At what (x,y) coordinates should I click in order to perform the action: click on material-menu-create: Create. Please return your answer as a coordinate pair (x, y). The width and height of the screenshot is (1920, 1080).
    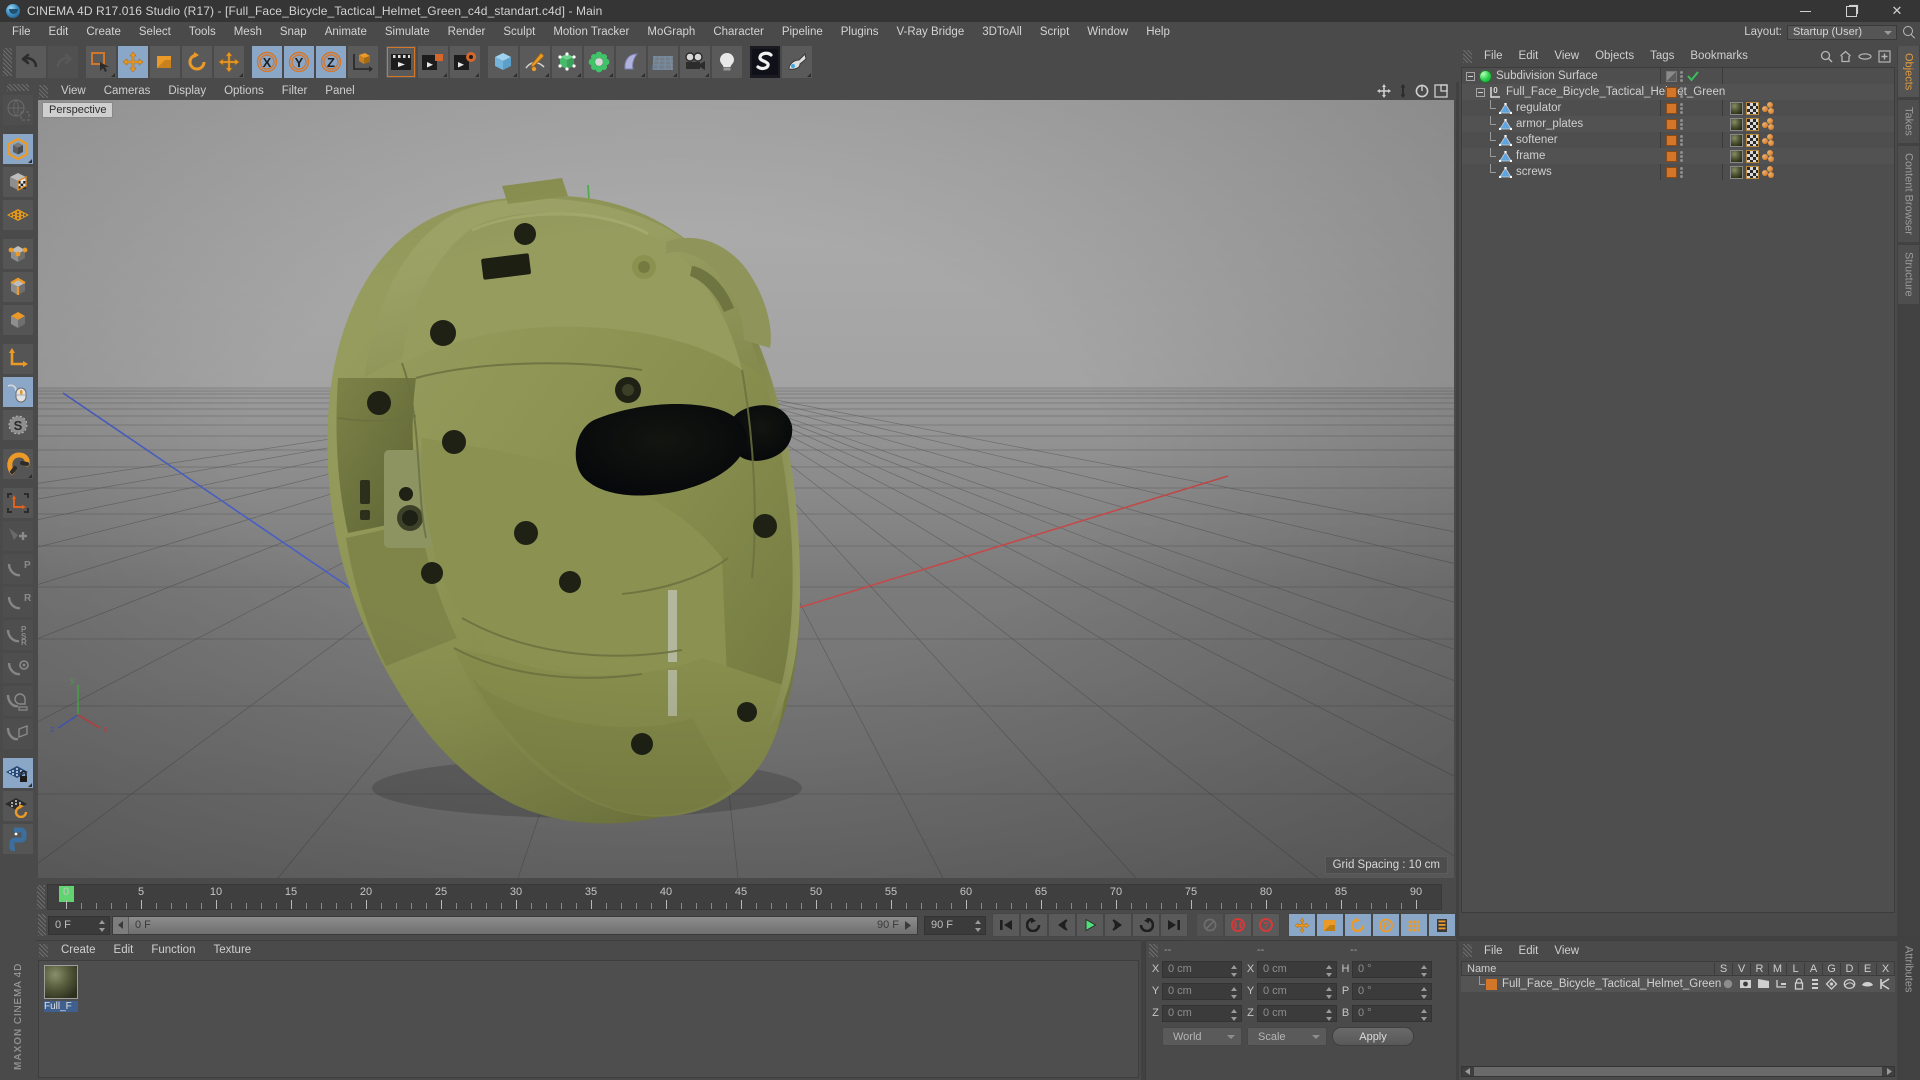
    Looking at the image, I should click on (78, 950).